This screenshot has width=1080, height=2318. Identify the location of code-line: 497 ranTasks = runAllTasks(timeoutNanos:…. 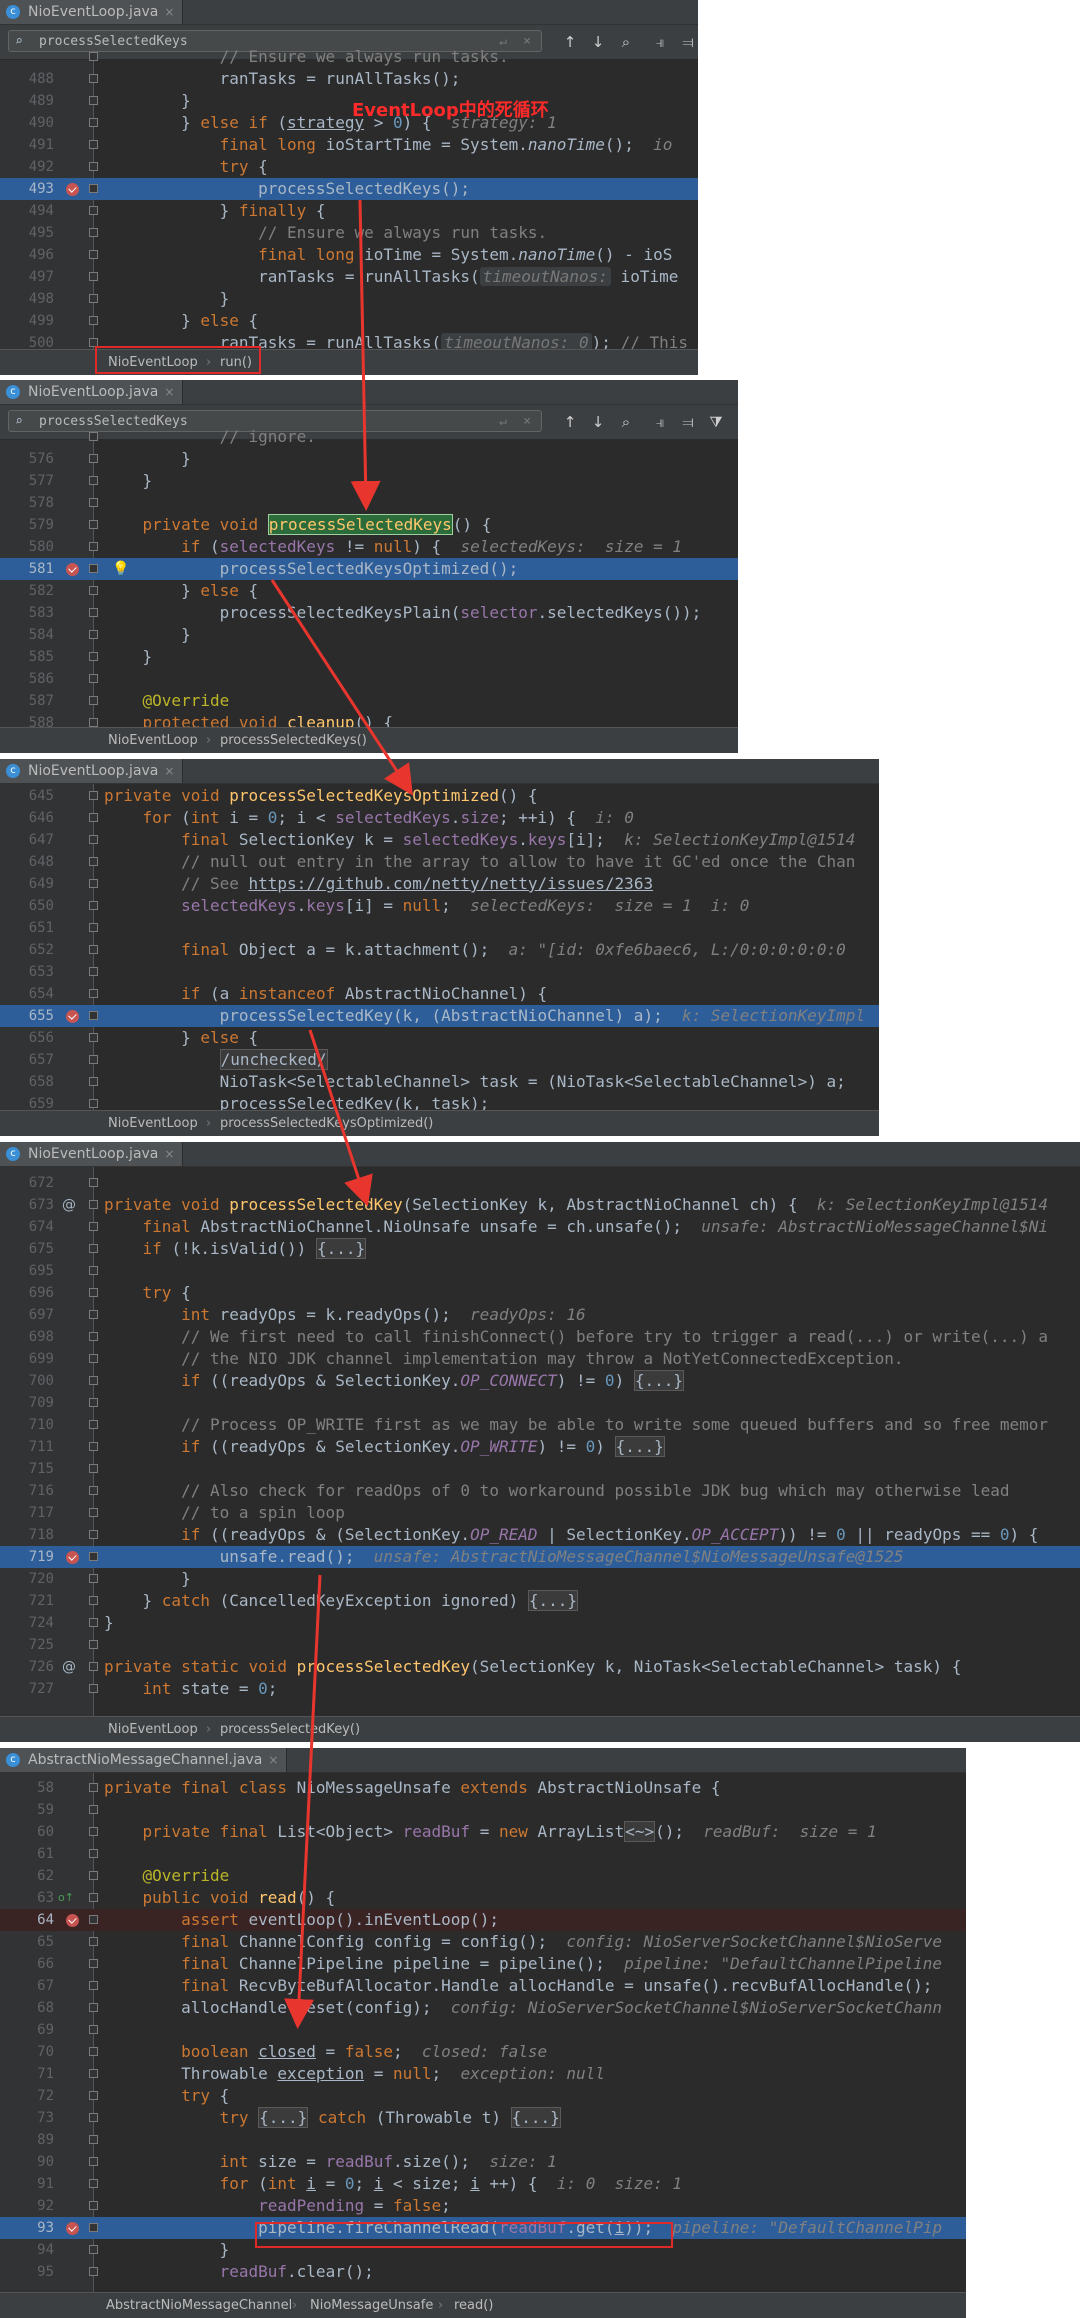
(349, 277).